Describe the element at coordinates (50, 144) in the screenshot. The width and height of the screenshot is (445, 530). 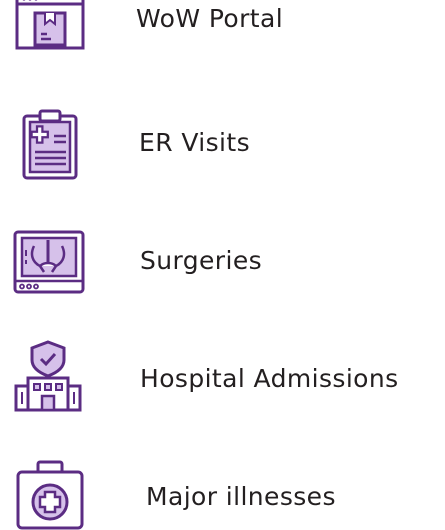
I see `medical-clipboard-icon` at that location.